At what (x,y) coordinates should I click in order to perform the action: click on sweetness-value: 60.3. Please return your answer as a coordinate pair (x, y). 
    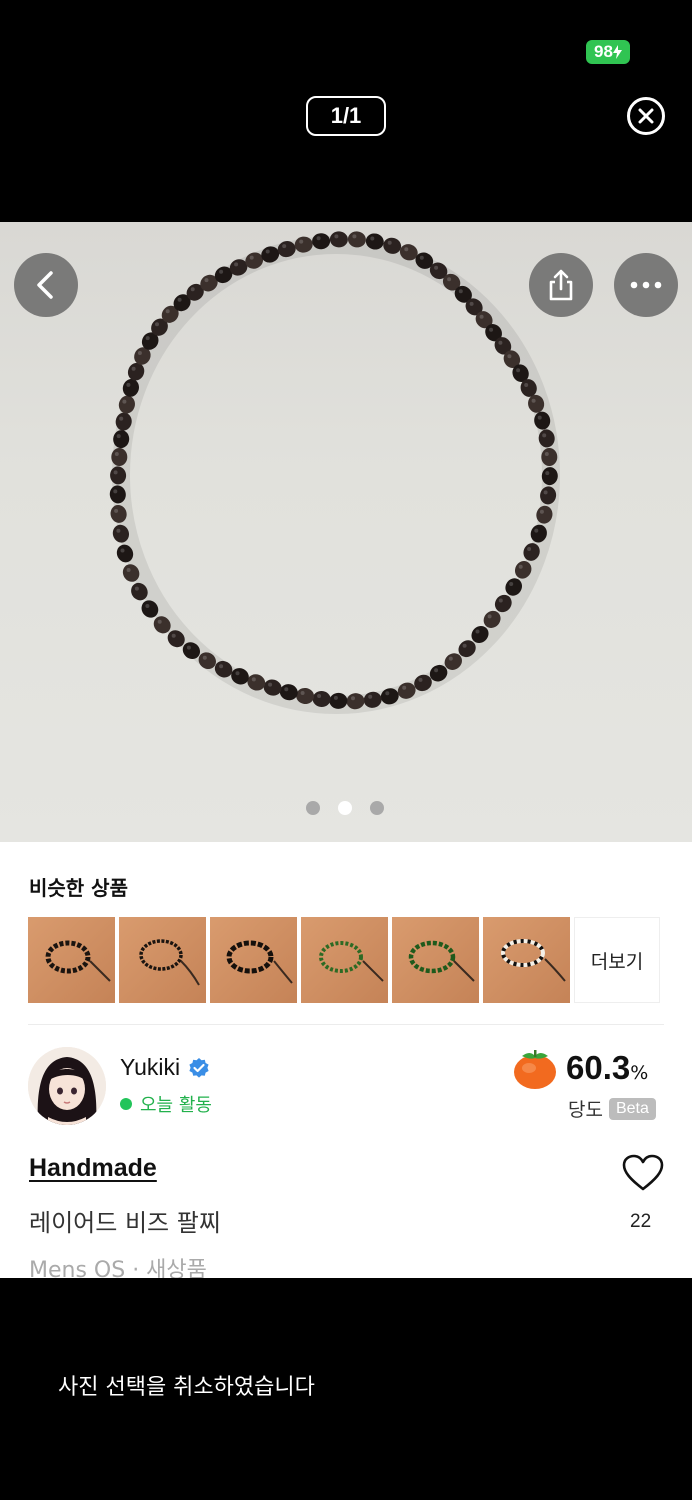
    Looking at the image, I should click on (598, 1067).